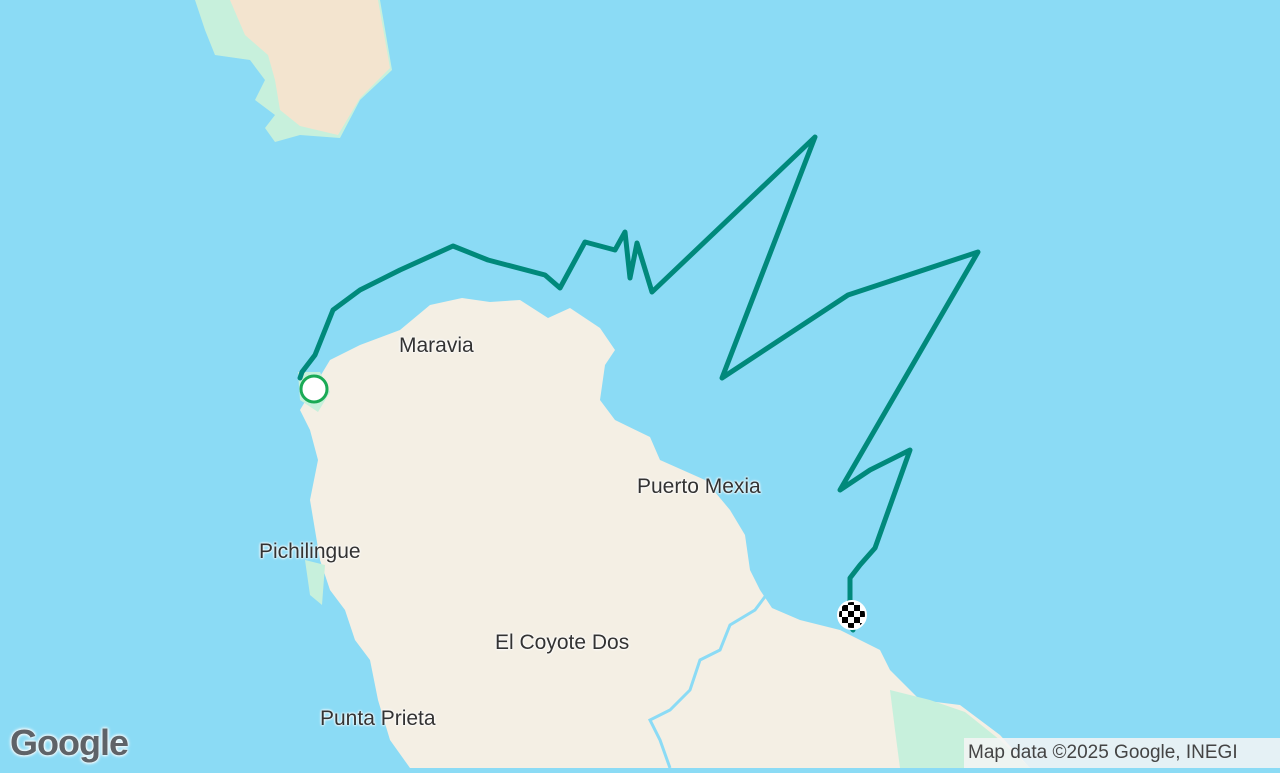 Image resolution: width=1280 pixels, height=773 pixels. What do you see at coordinates (1122, 753) in the screenshot?
I see `map-attribution: Map data ©2025 Google, INEGI` at bounding box center [1122, 753].